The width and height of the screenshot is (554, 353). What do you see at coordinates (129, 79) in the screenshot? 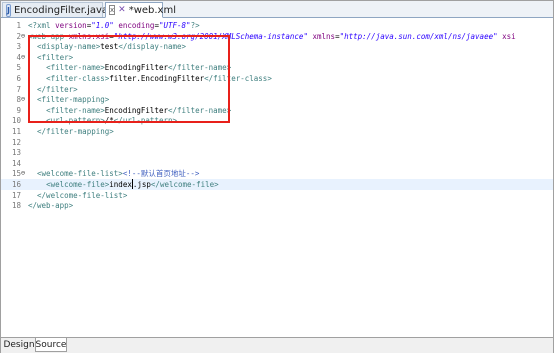
I see `highlight-annotation-box` at bounding box center [129, 79].